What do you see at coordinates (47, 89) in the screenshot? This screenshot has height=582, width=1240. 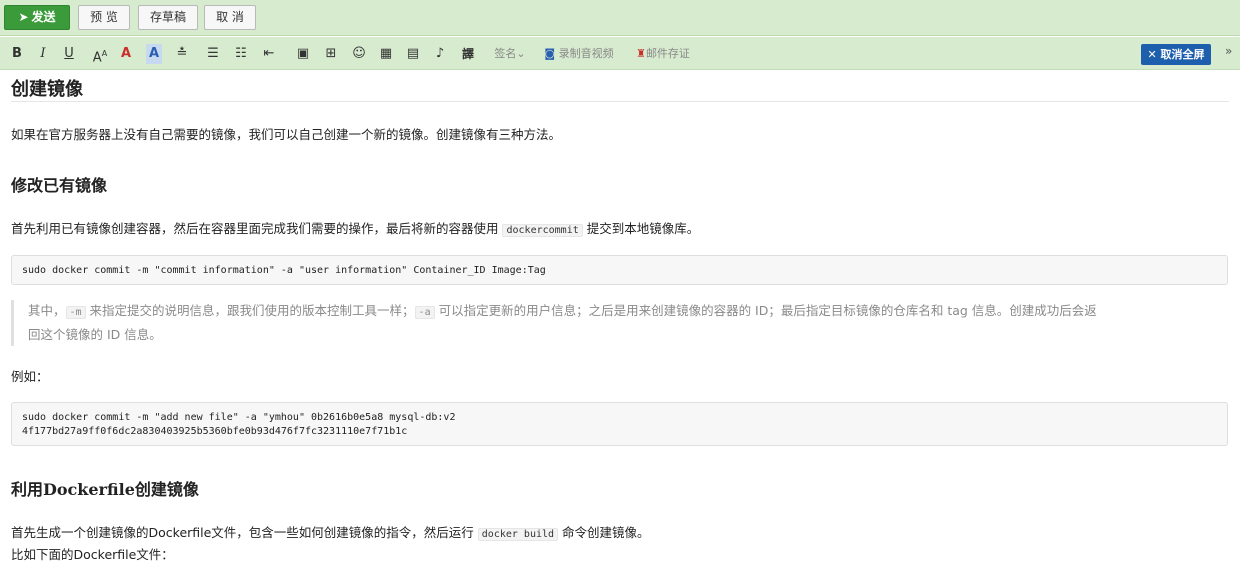 I see `page-title: 创建镜像` at bounding box center [47, 89].